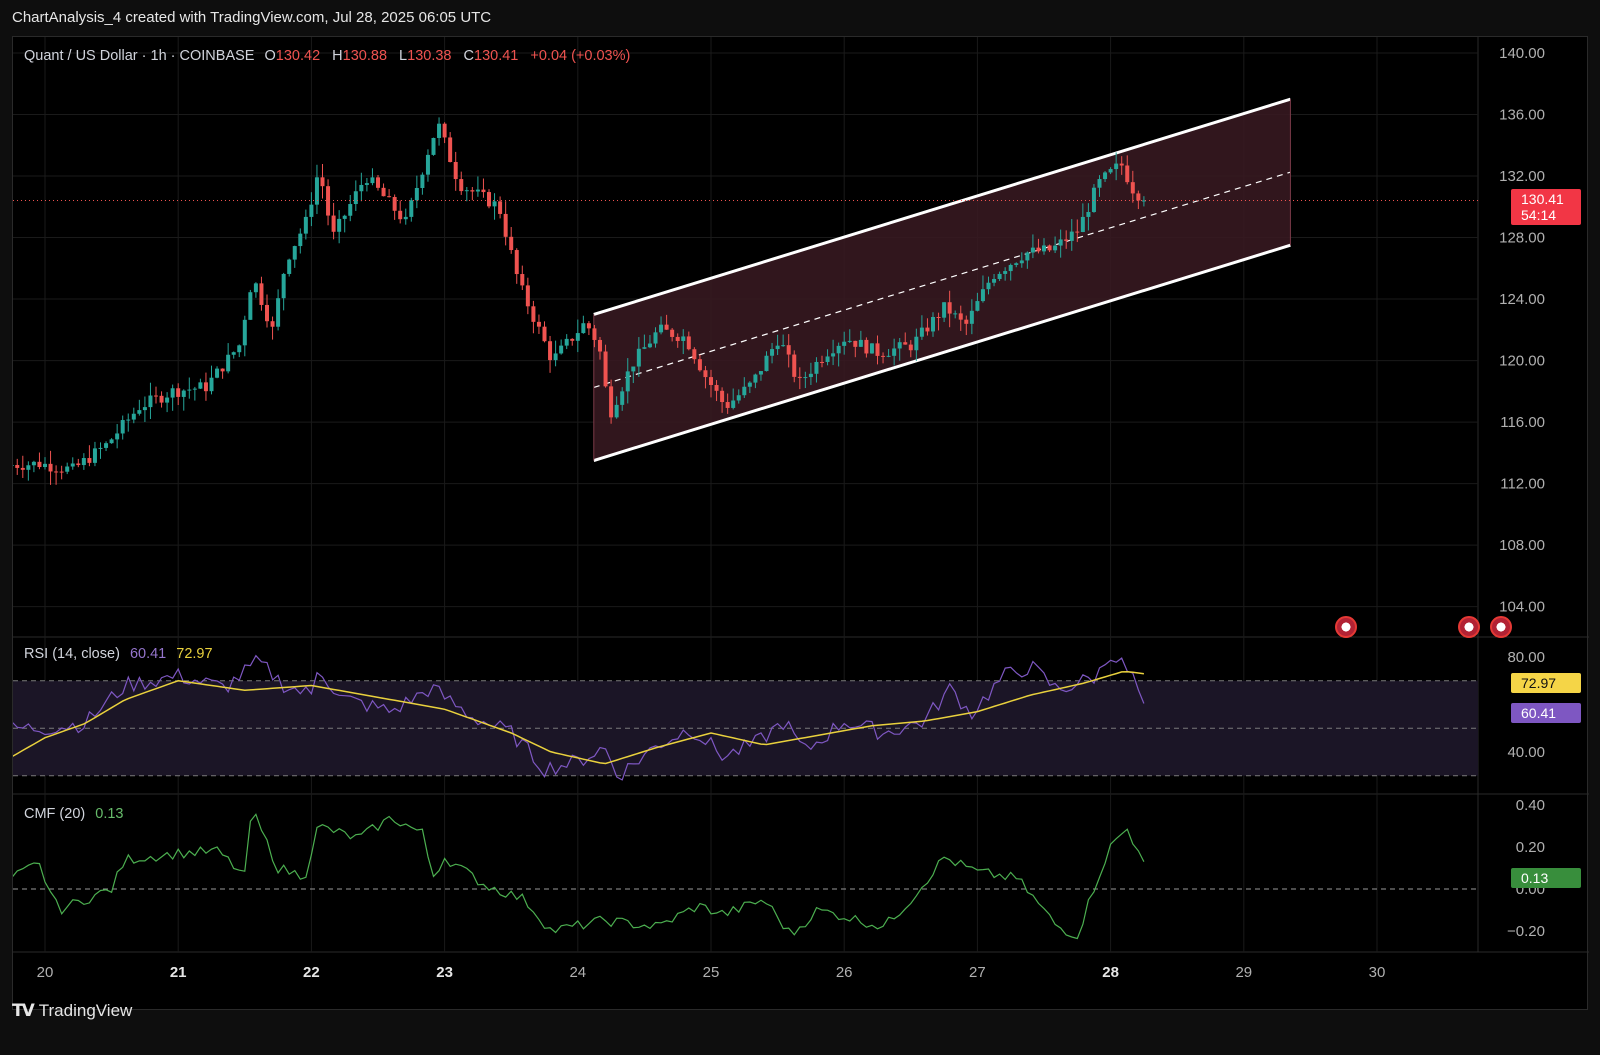  What do you see at coordinates (54, 814) in the screenshot?
I see `cmf-label: CMF (20)` at bounding box center [54, 814].